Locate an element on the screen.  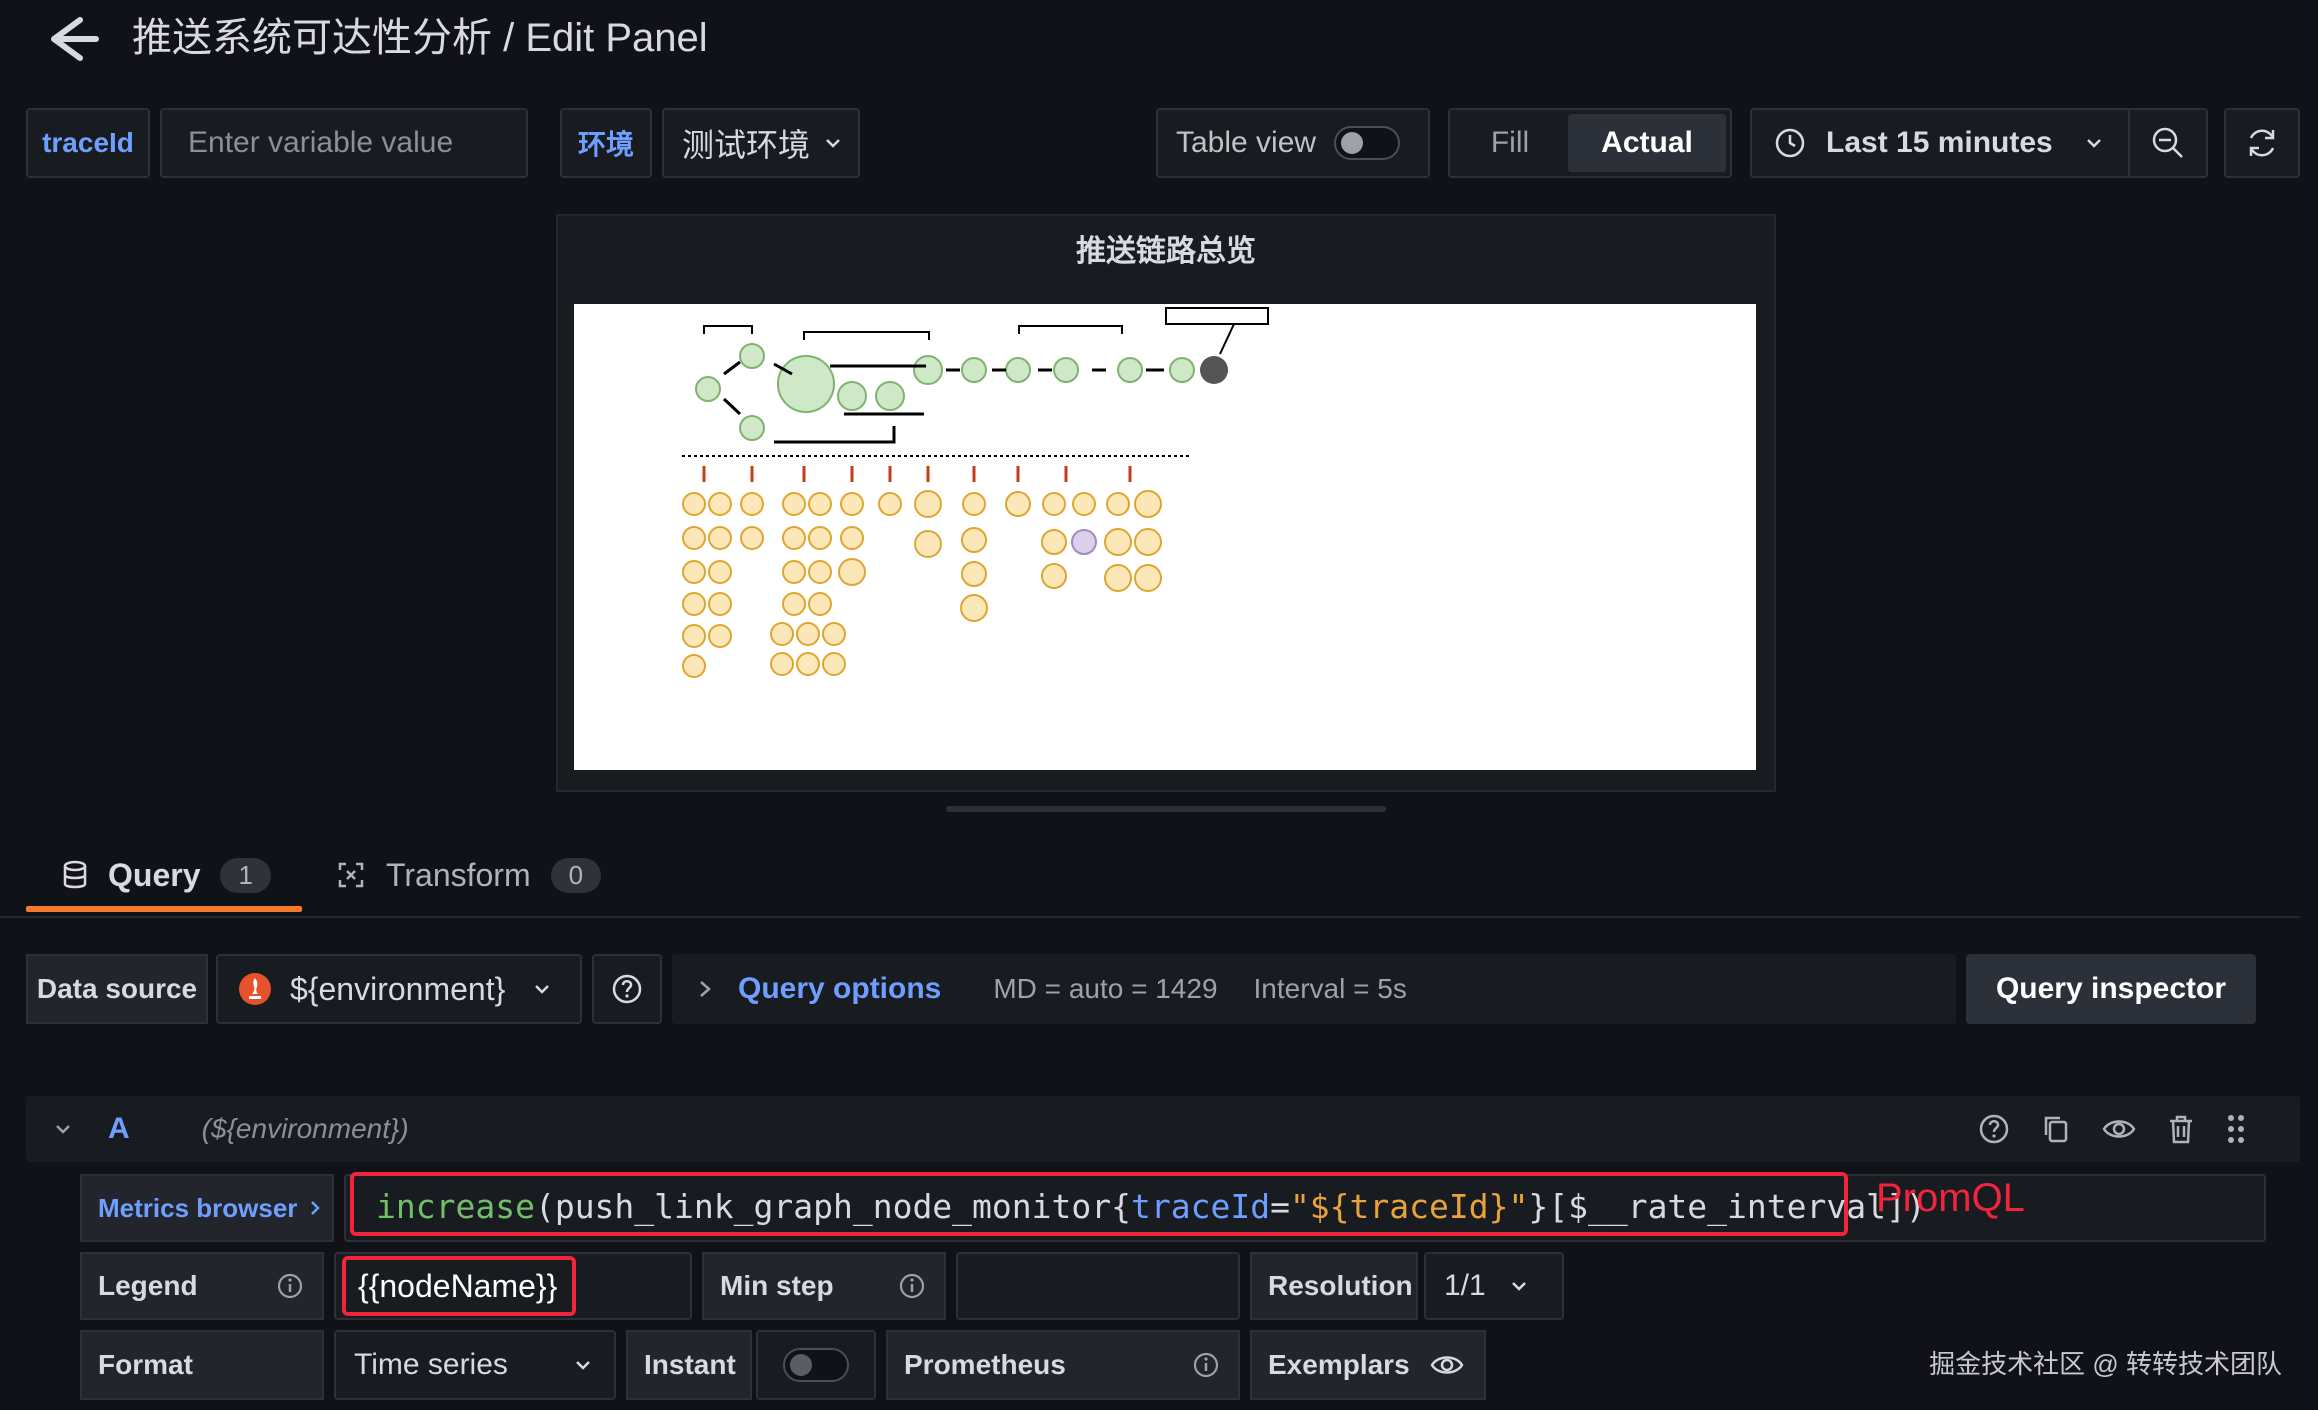
type-label-cell: Prometheus is located at coordinates (1063, 1365).